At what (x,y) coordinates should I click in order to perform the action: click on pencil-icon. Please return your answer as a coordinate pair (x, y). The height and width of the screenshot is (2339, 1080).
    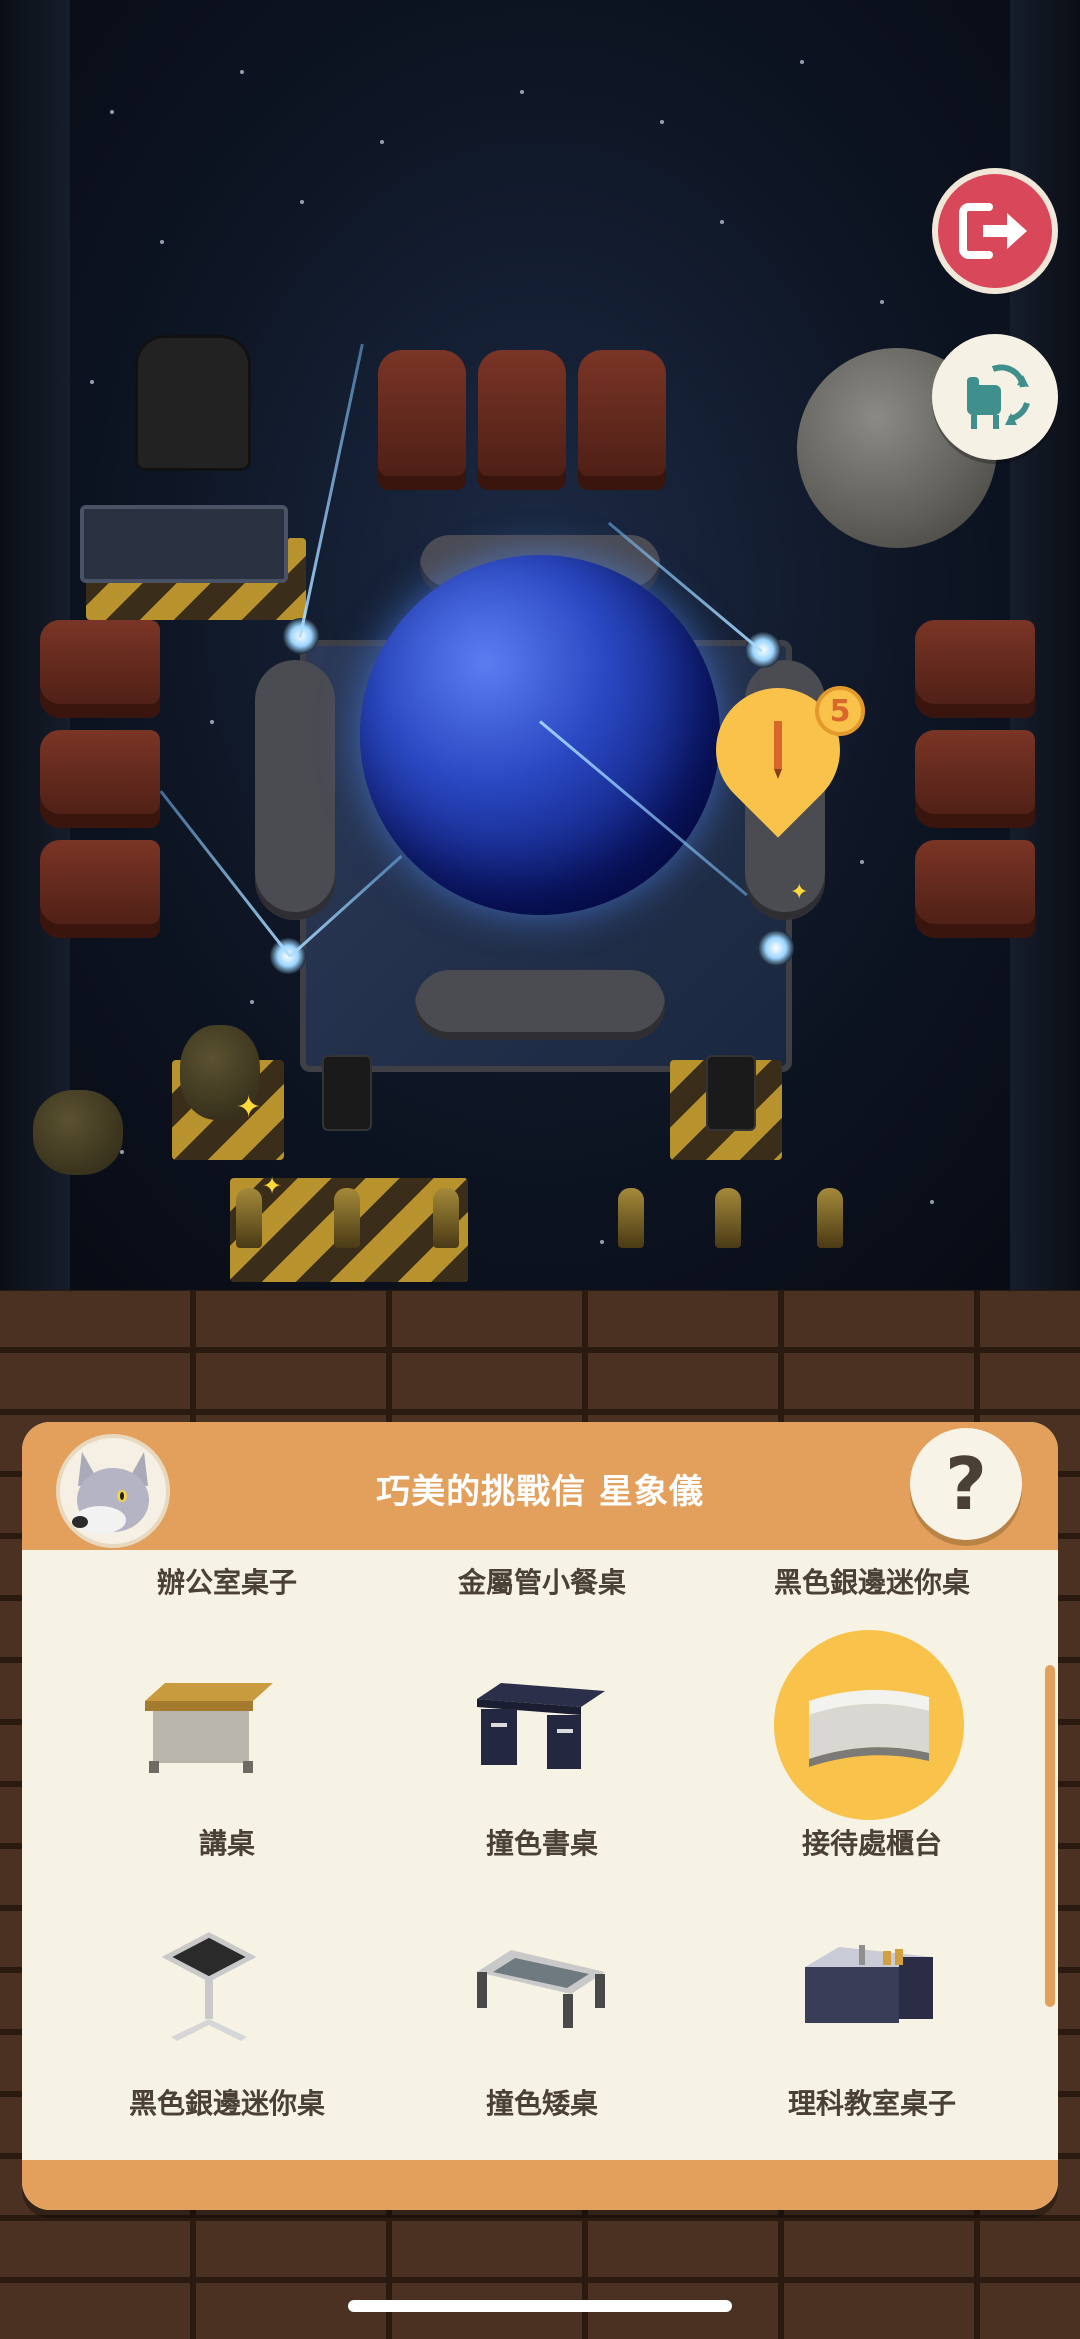
    Looking at the image, I should click on (778, 750).